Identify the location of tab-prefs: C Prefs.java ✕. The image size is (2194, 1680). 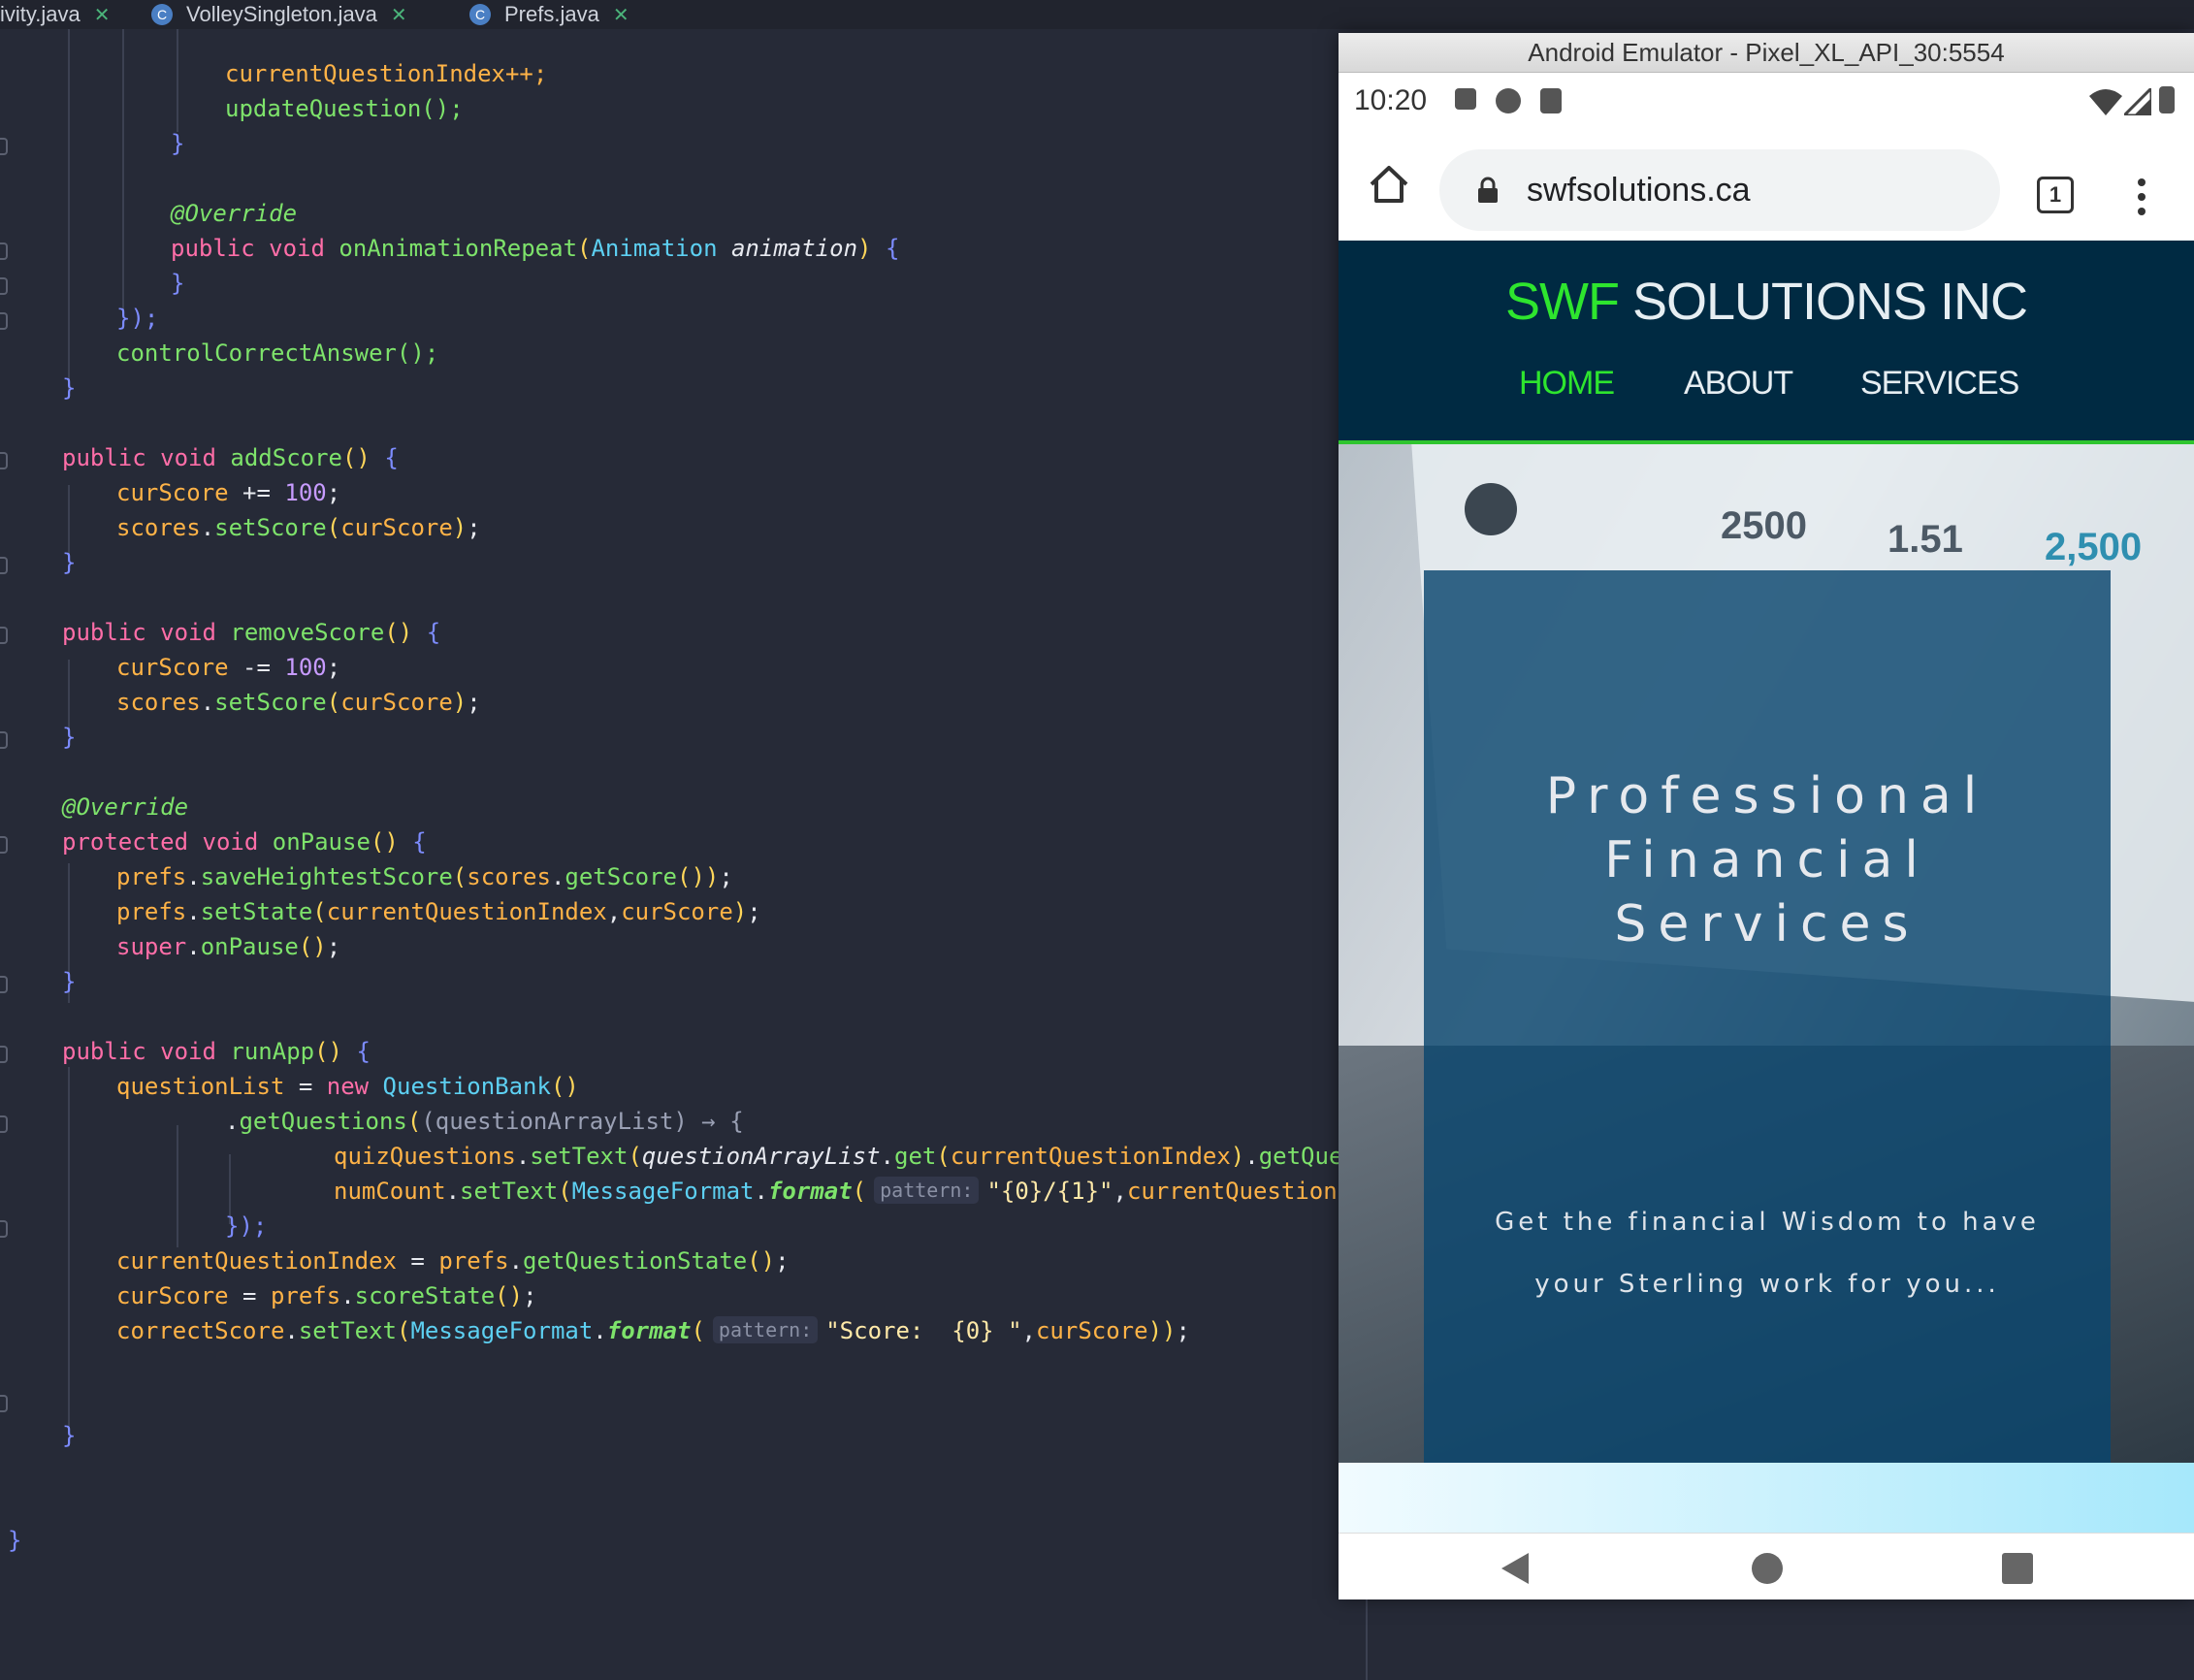
(549, 14).